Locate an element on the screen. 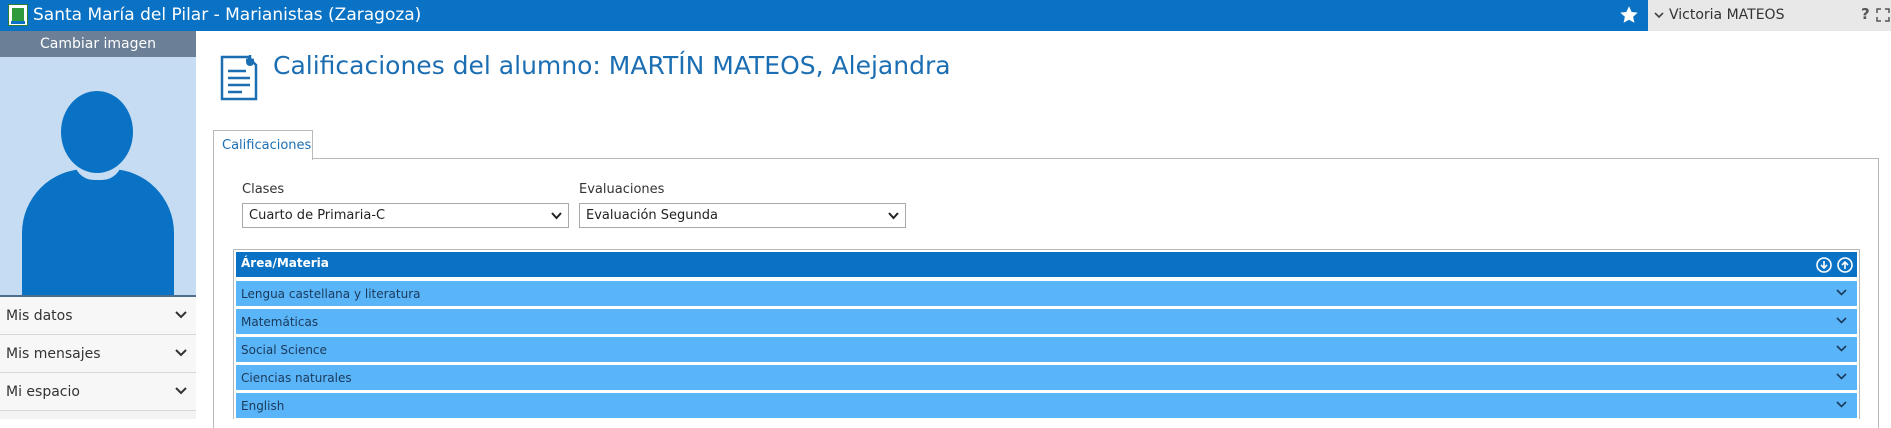  expand-all-icon is located at coordinates (1824, 265).